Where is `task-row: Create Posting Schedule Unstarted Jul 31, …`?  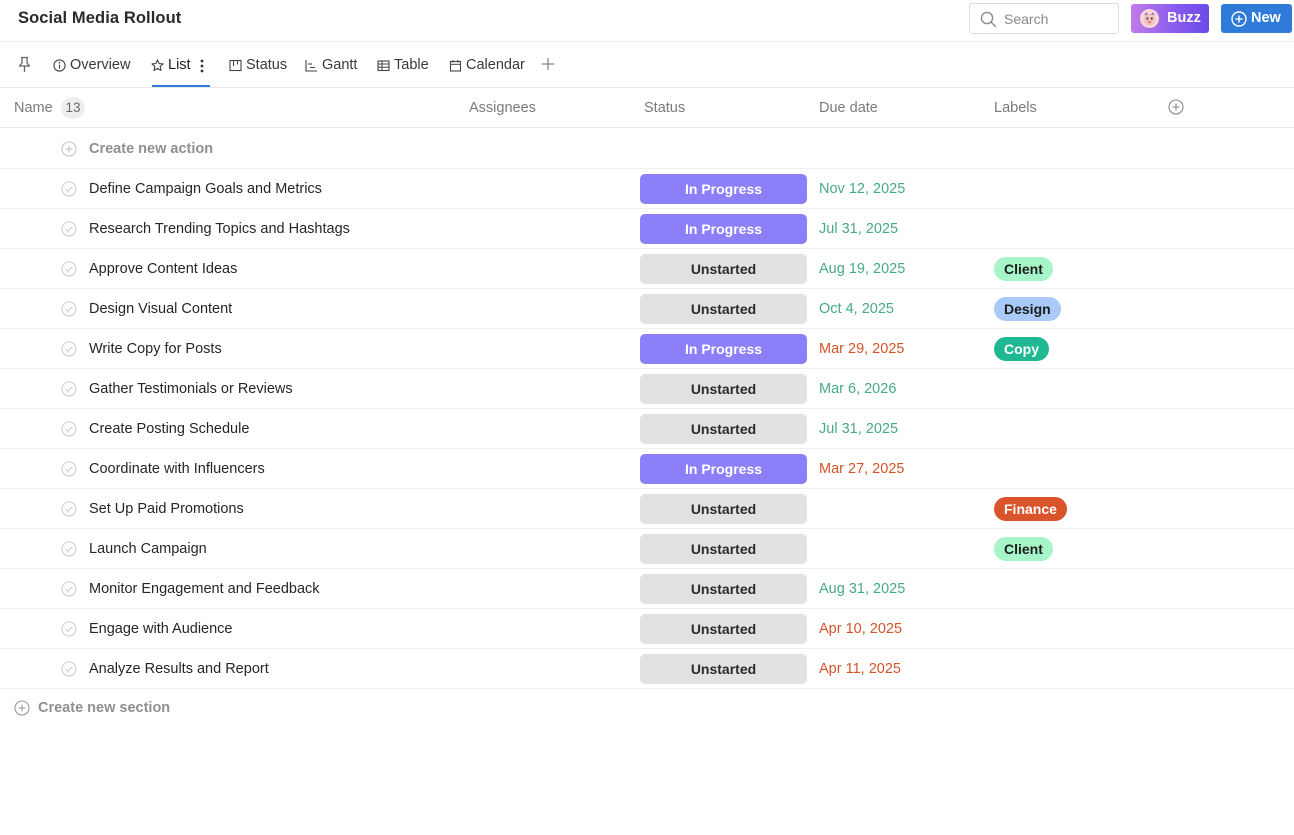 task-row: Create Posting Schedule Unstarted Jul 31, … is located at coordinates (647, 429).